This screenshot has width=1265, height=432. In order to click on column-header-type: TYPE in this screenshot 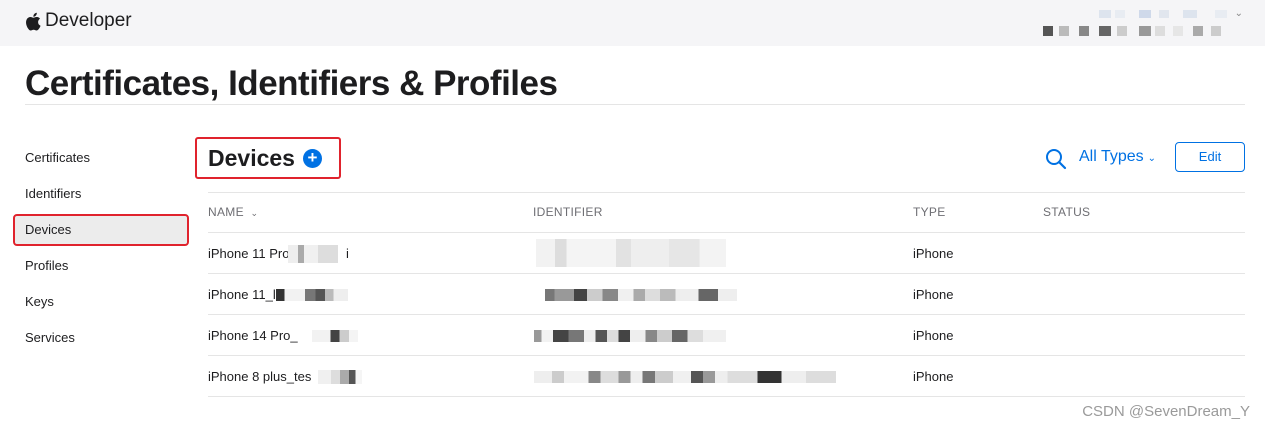, I will do `click(929, 212)`.